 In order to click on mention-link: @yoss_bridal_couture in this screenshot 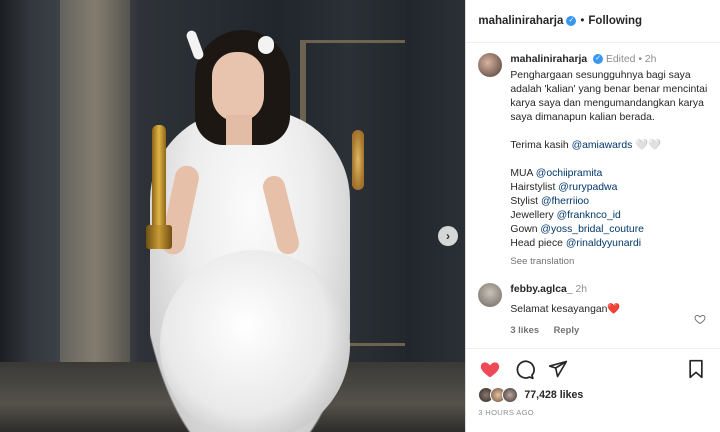, I will do `click(592, 229)`.